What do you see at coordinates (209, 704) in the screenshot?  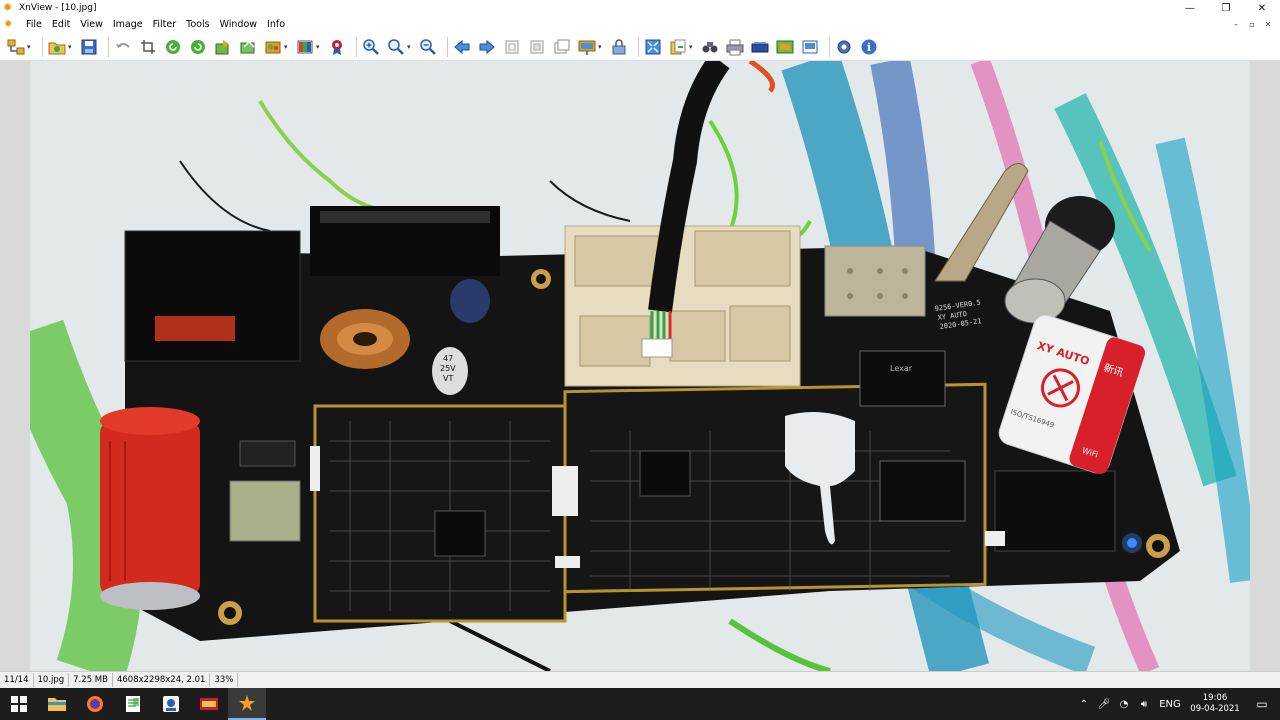 I see `winrar-icon` at bounding box center [209, 704].